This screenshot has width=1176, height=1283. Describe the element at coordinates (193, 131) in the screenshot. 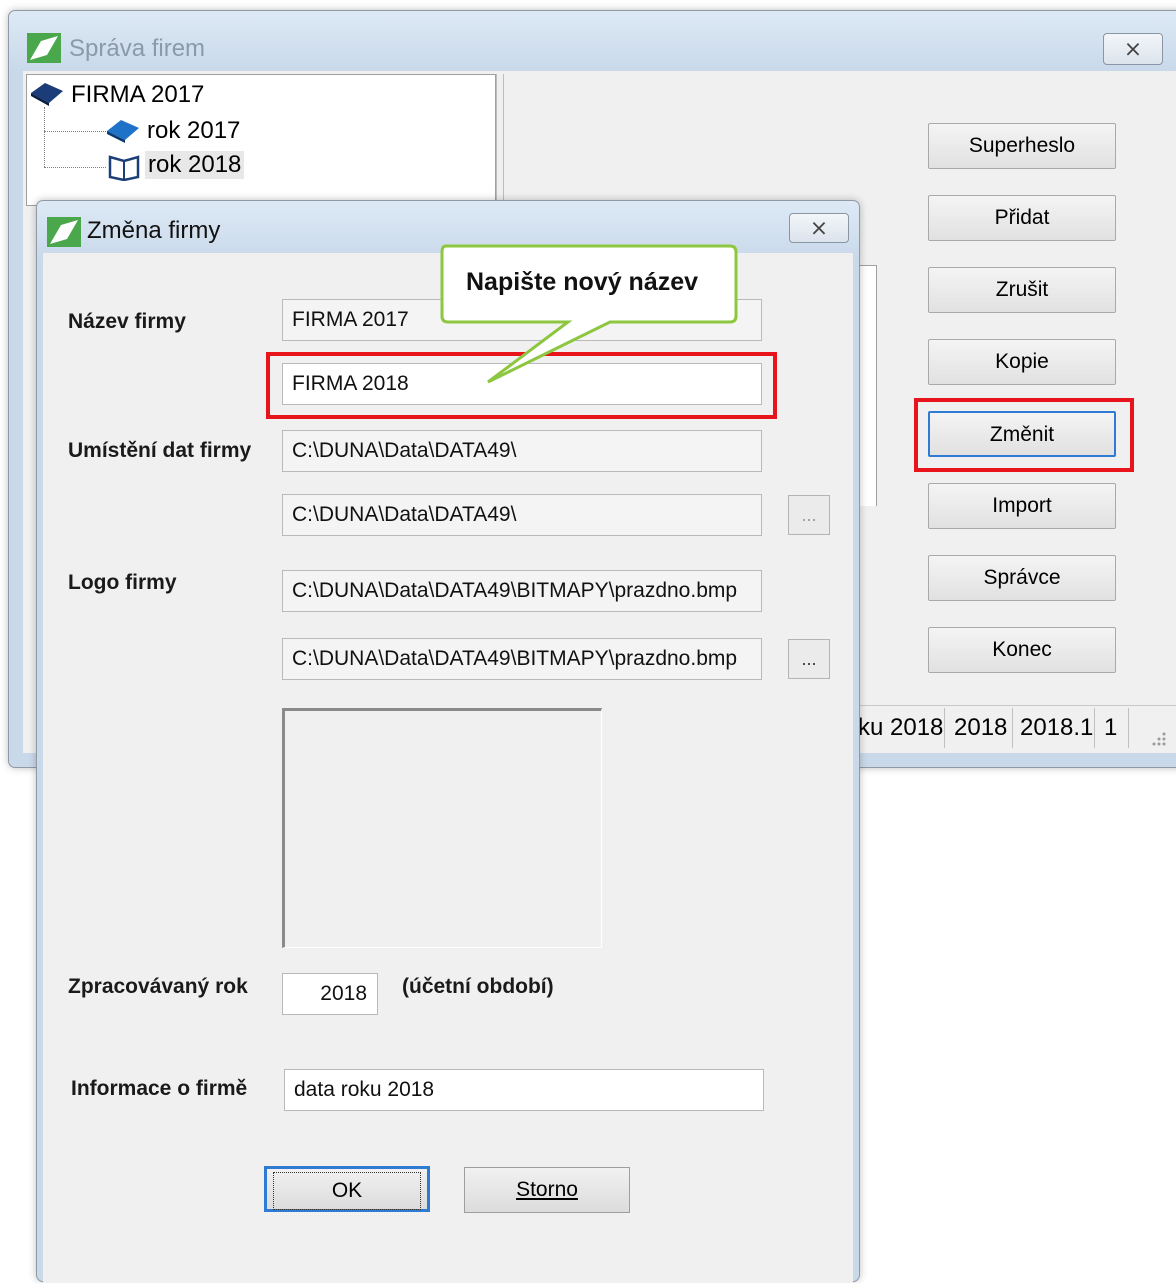

I see `tree-item-rok-2017: rok 2017` at that location.